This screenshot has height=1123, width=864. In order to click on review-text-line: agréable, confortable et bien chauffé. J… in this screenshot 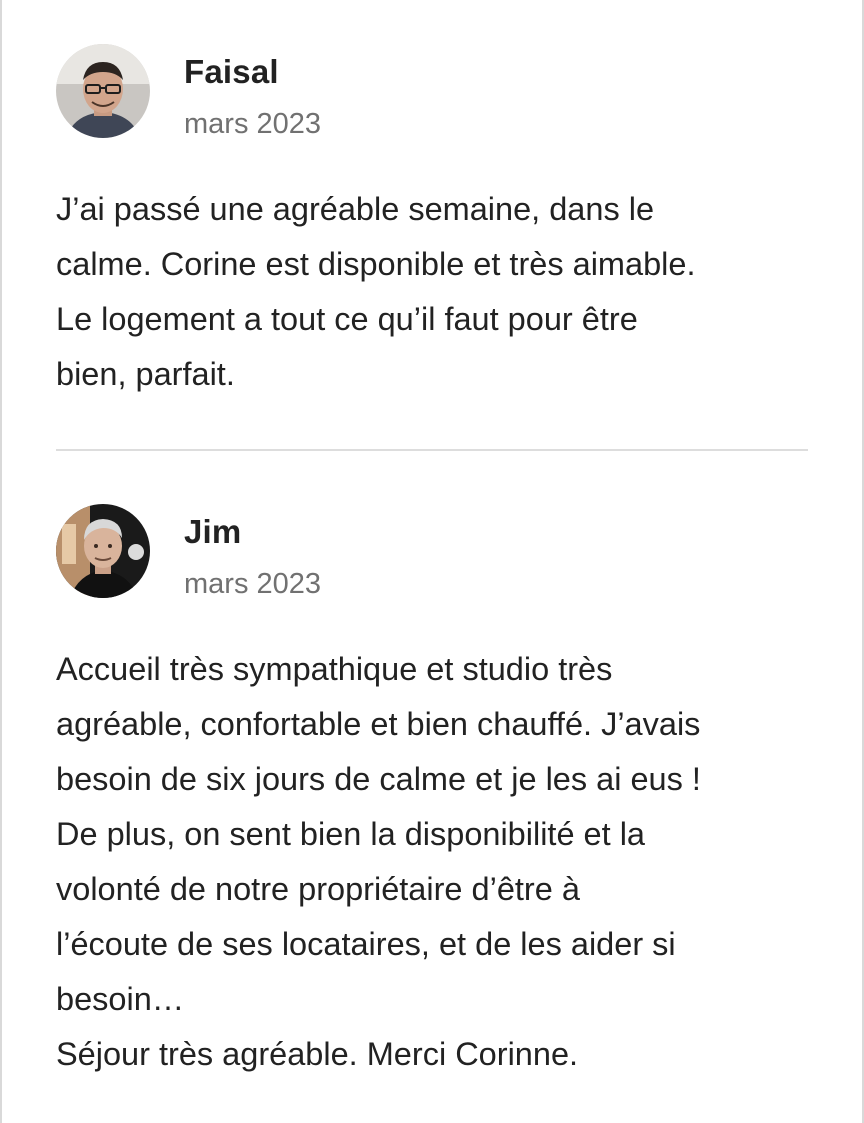, I will do `click(378, 724)`.